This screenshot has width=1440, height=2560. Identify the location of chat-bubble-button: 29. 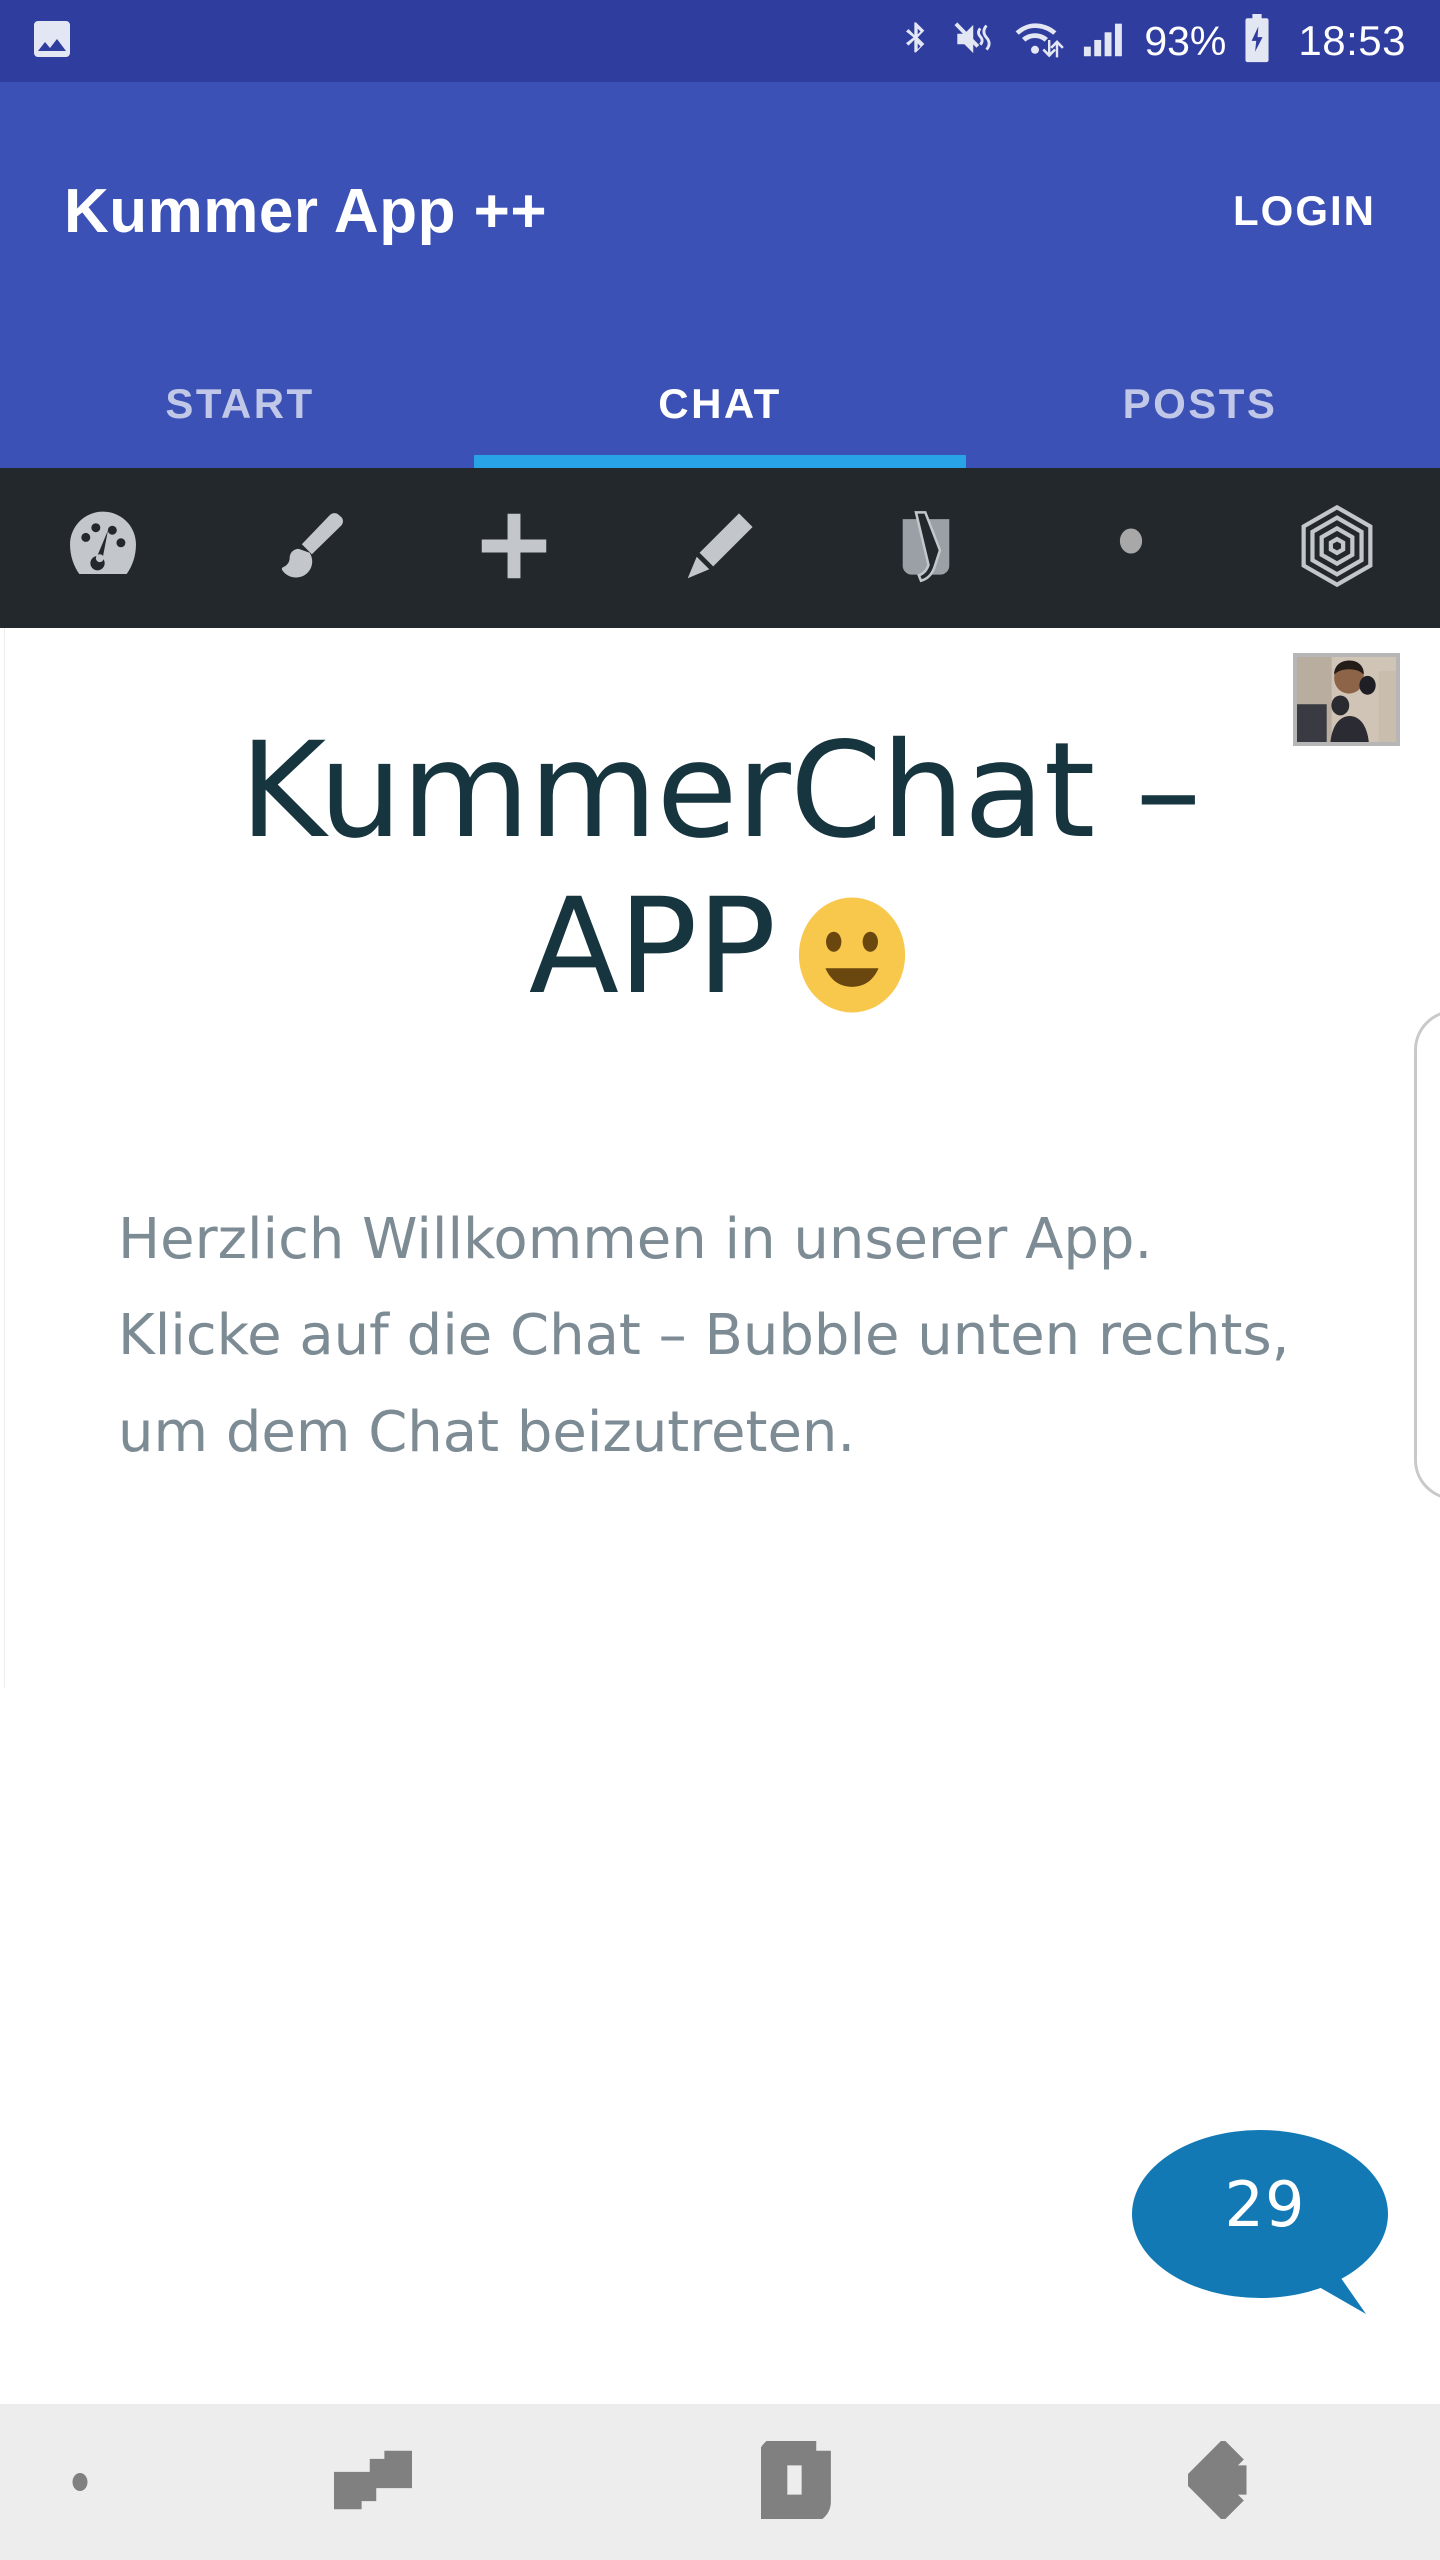
(1265, 2224).